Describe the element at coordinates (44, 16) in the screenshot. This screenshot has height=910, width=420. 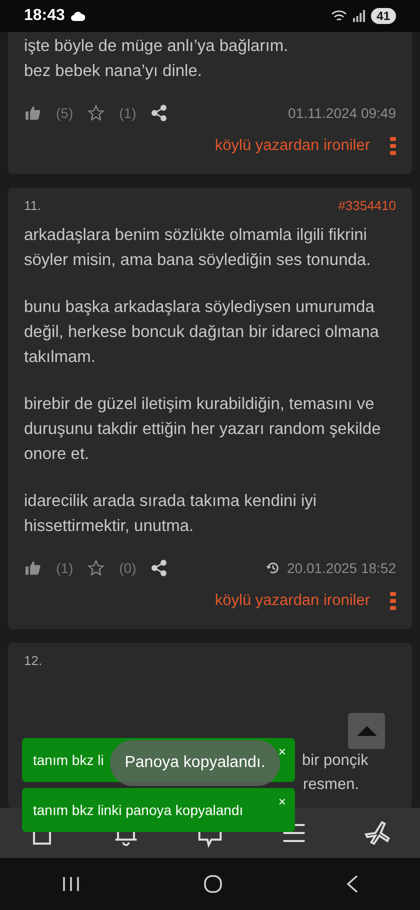
I see `status-time: 18:43` at that location.